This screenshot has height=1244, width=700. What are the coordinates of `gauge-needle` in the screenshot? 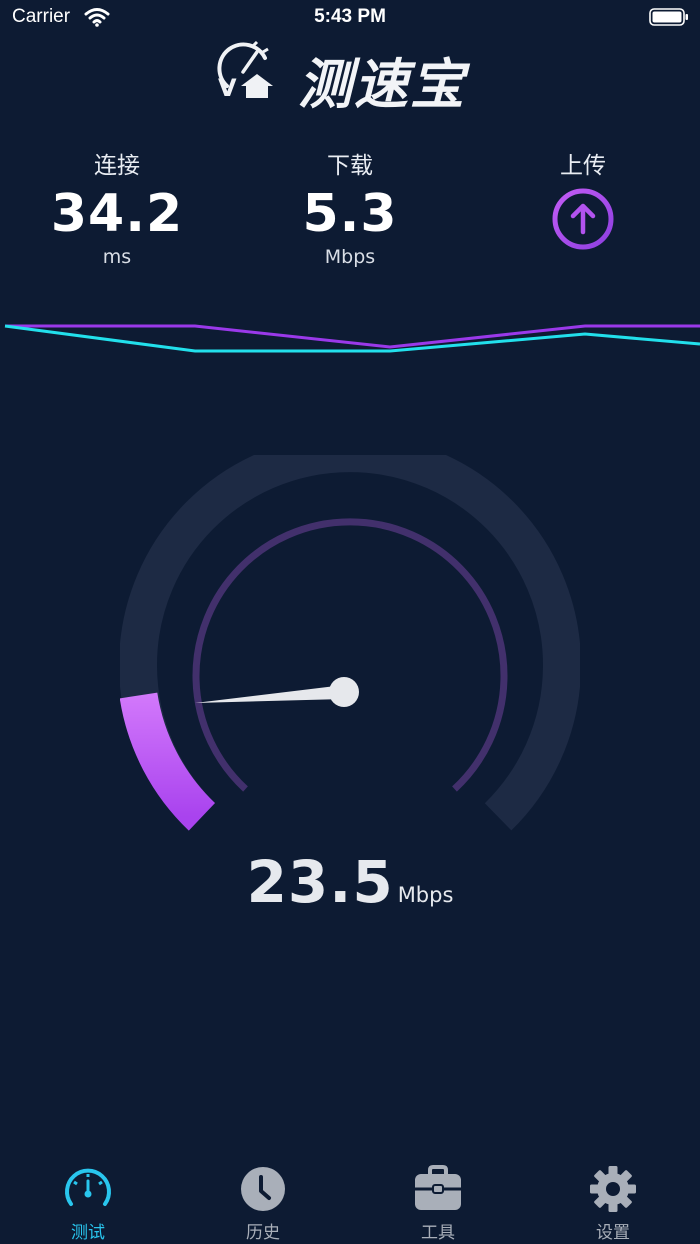 It's located at (269, 694).